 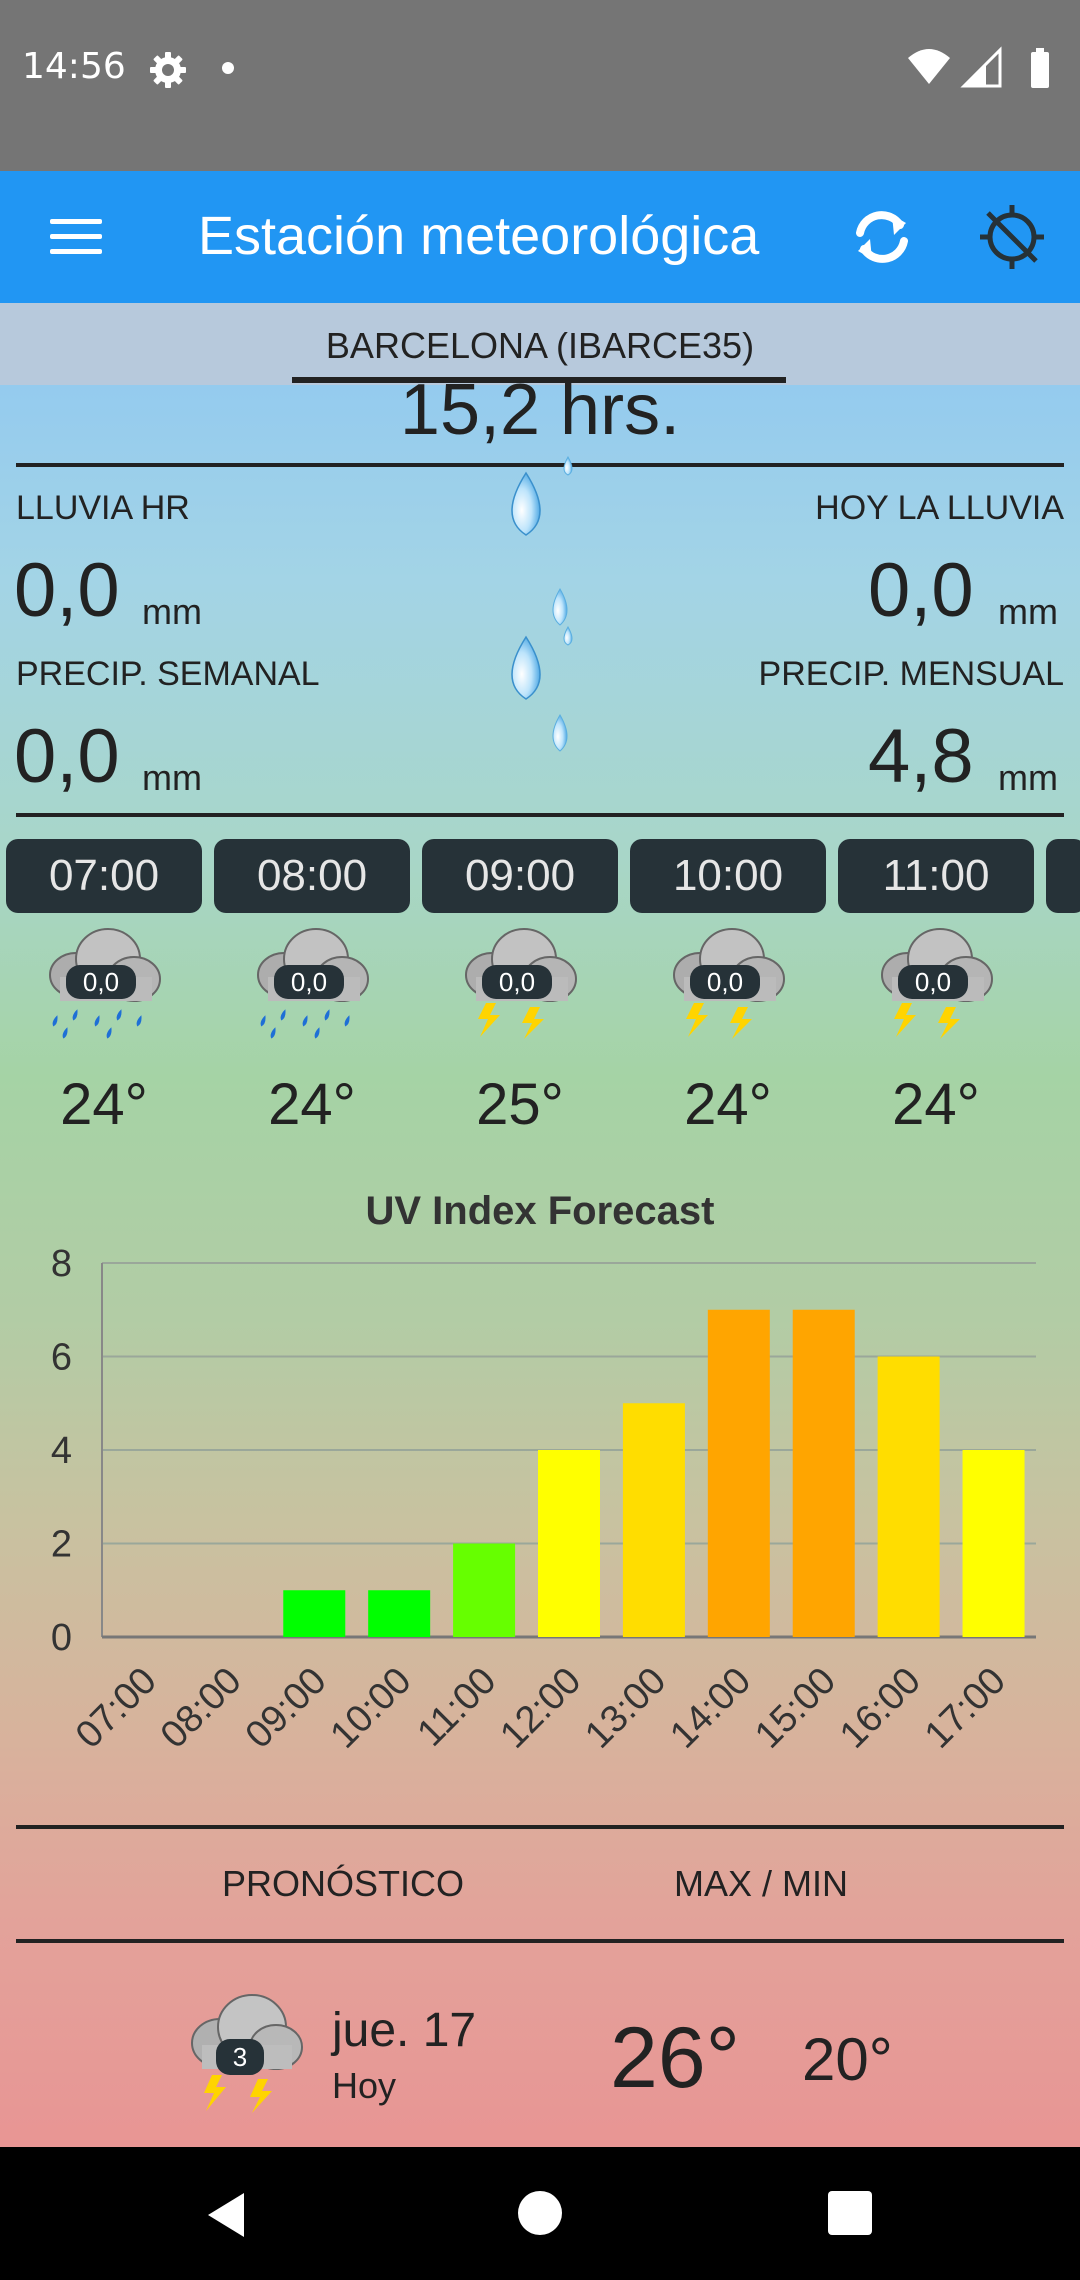 What do you see at coordinates (312, 876) in the screenshot?
I see `hour-pill: 08:00` at bounding box center [312, 876].